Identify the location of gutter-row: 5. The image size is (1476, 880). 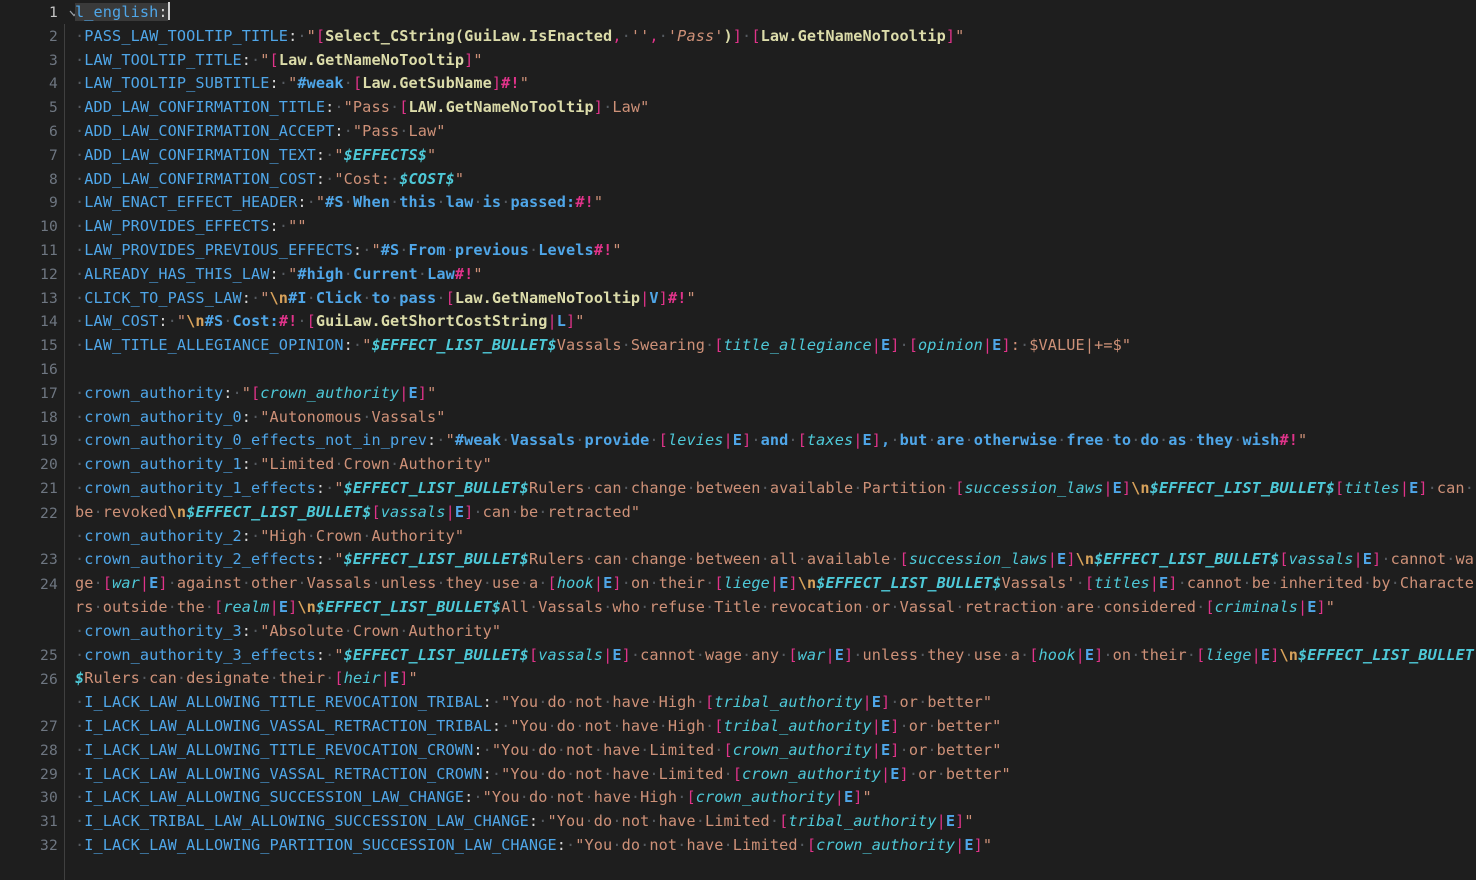
(32, 108).